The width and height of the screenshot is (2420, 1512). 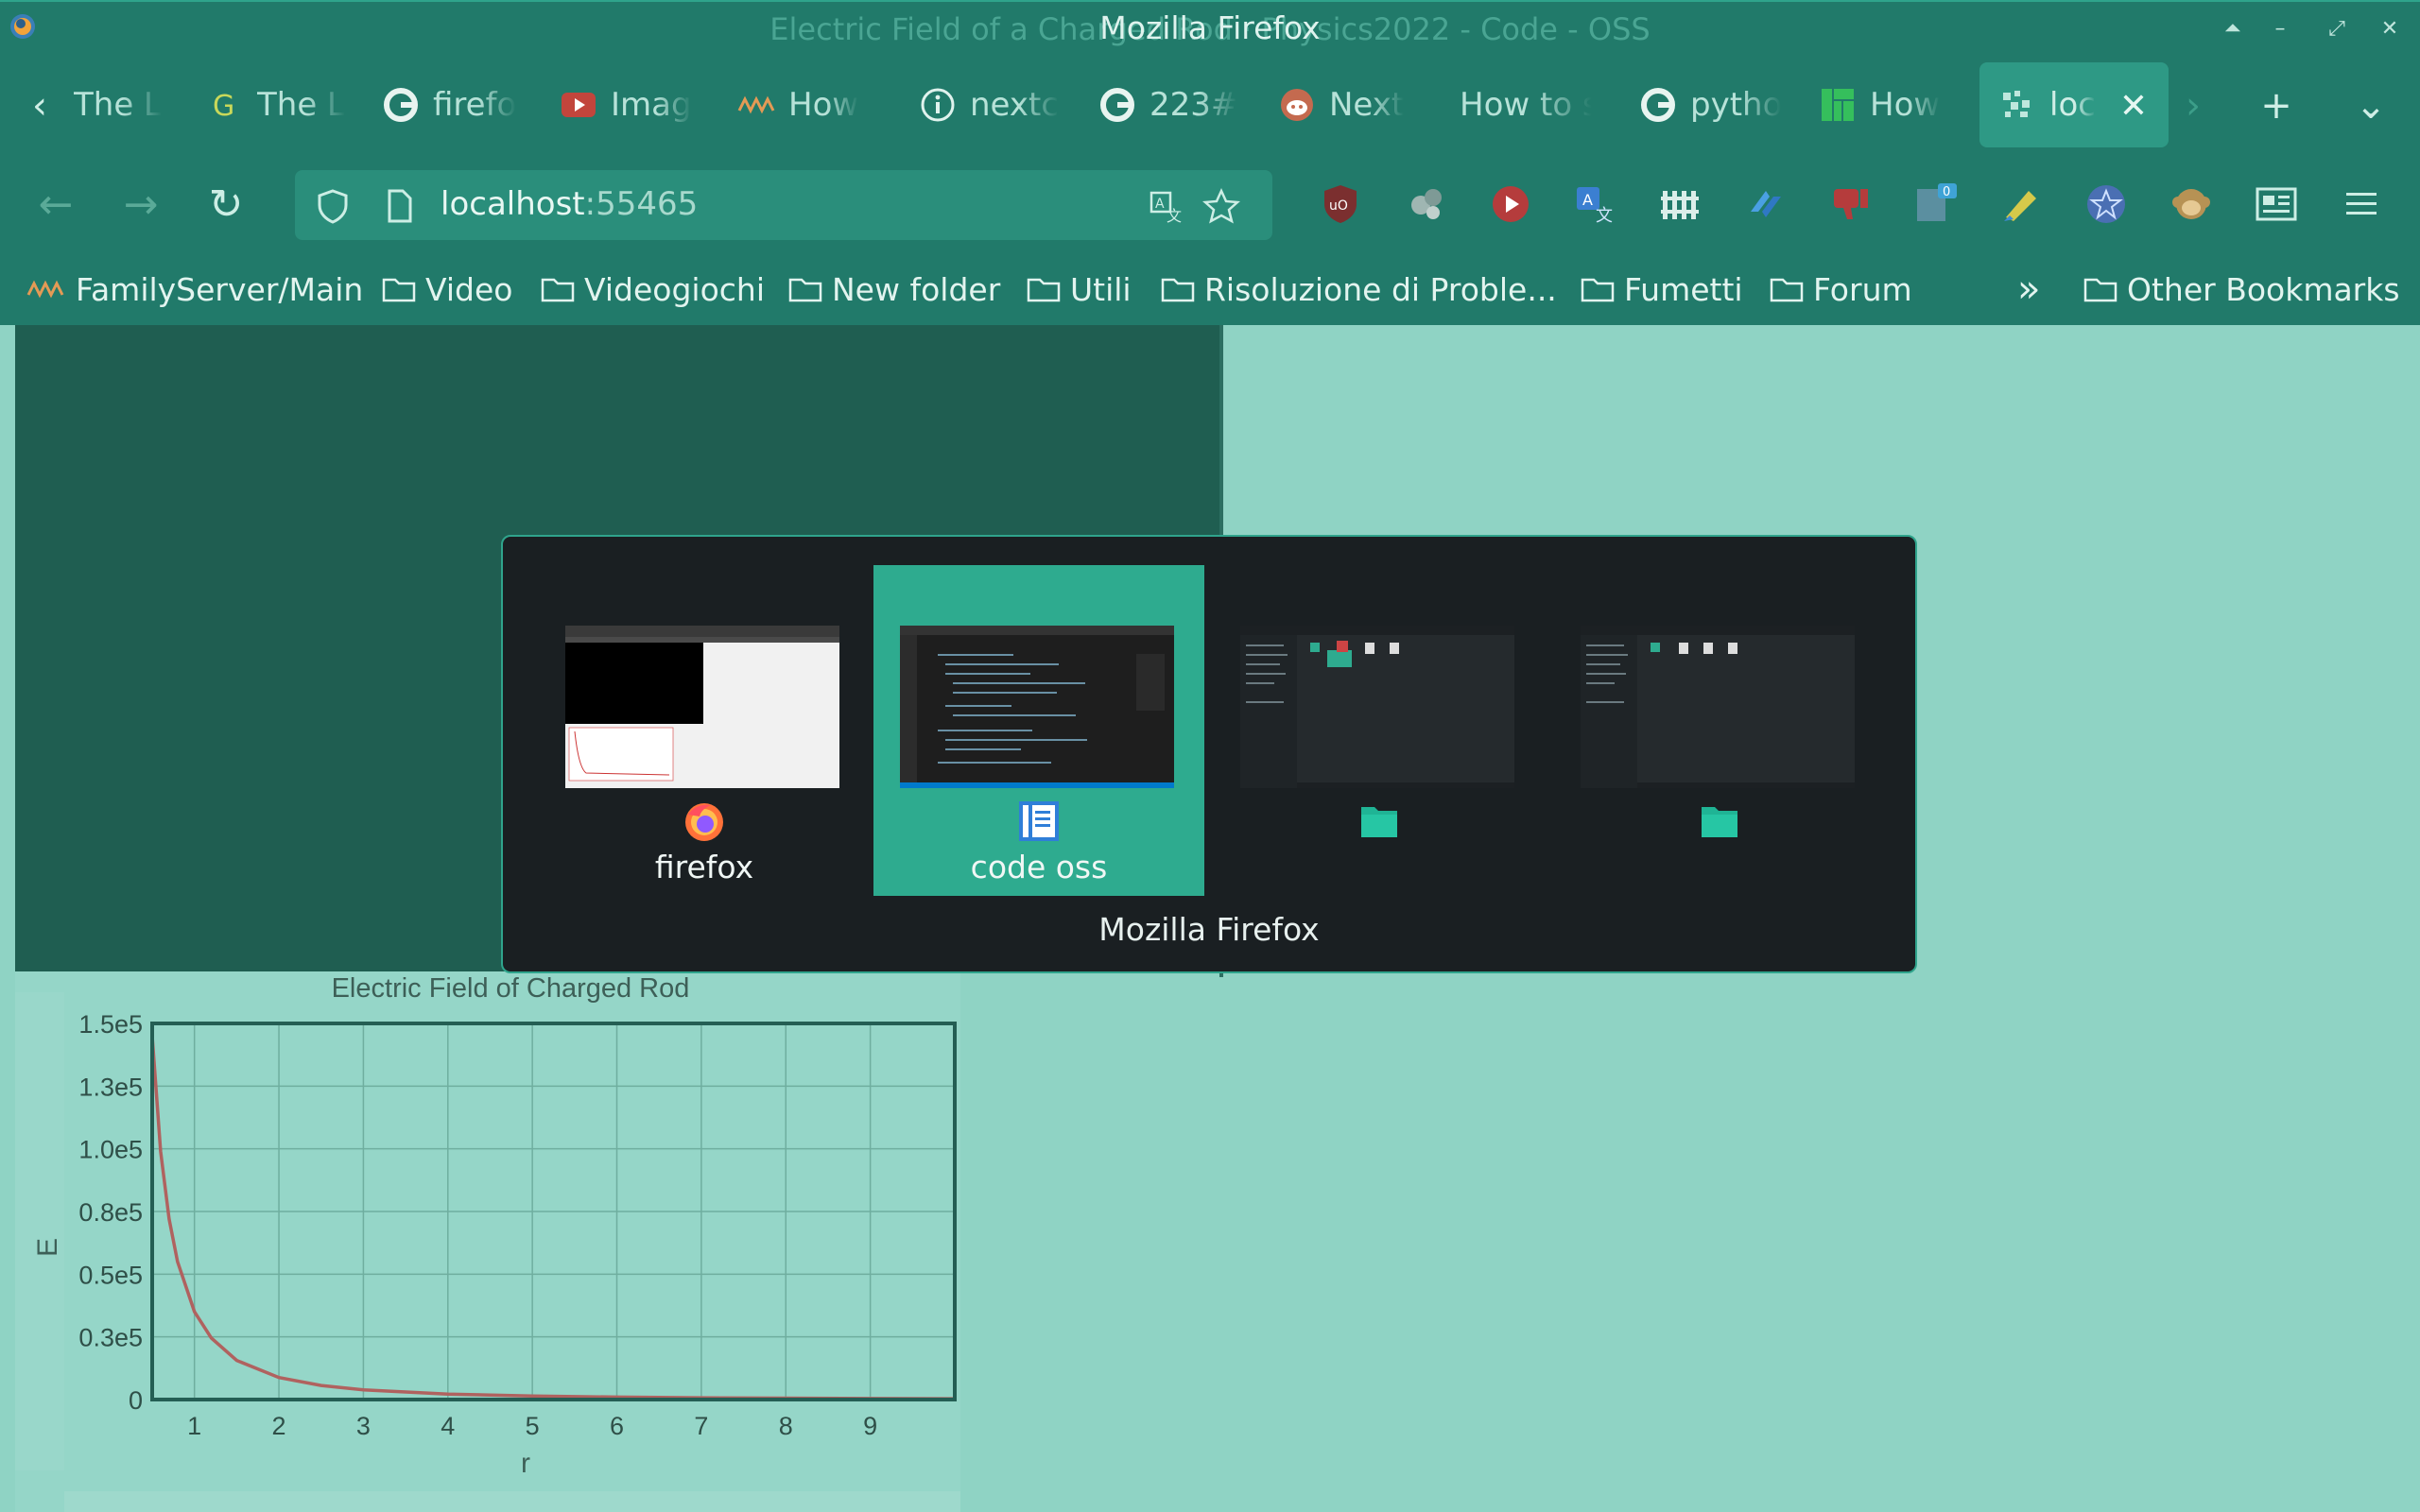 What do you see at coordinates (469, 289) in the screenshot?
I see `bookmark-label: Video` at bounding box center [469, 289].